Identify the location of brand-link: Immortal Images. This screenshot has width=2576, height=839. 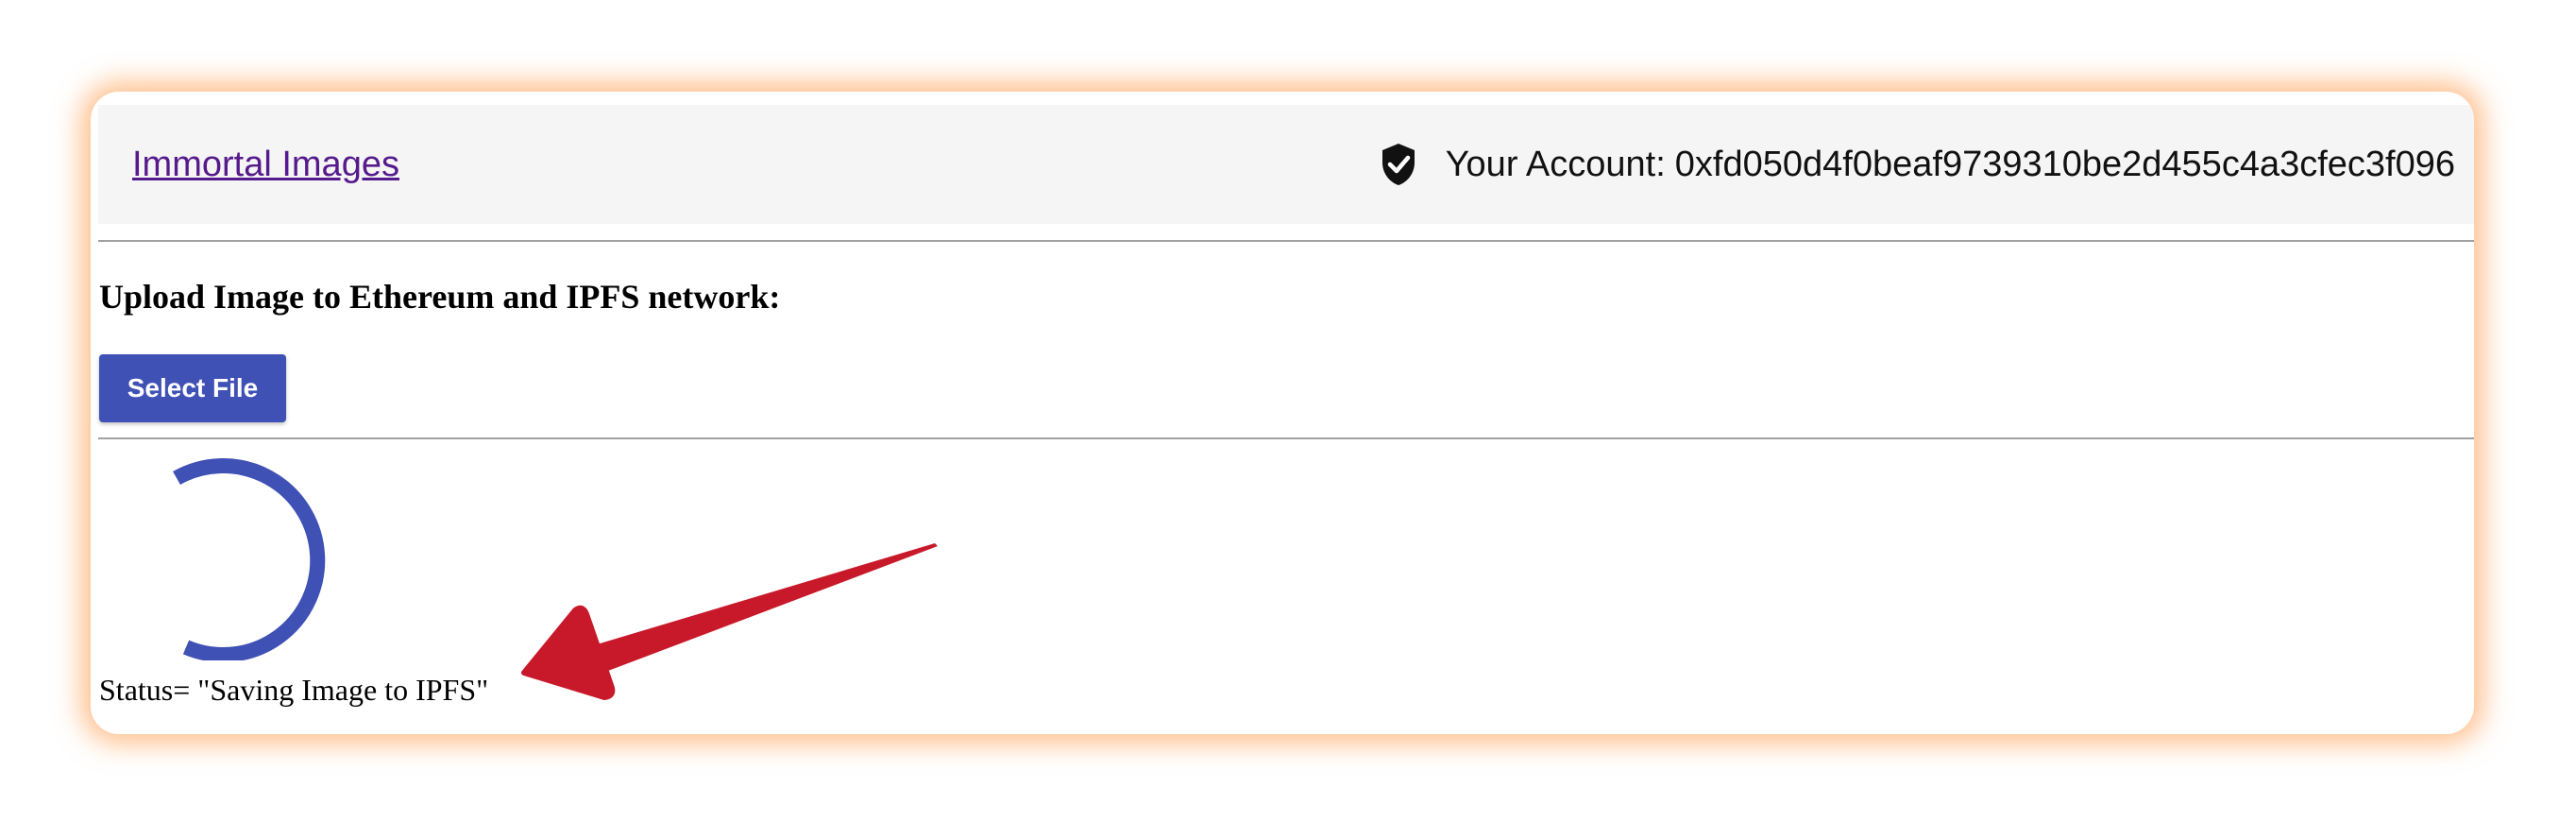
(265, 165).